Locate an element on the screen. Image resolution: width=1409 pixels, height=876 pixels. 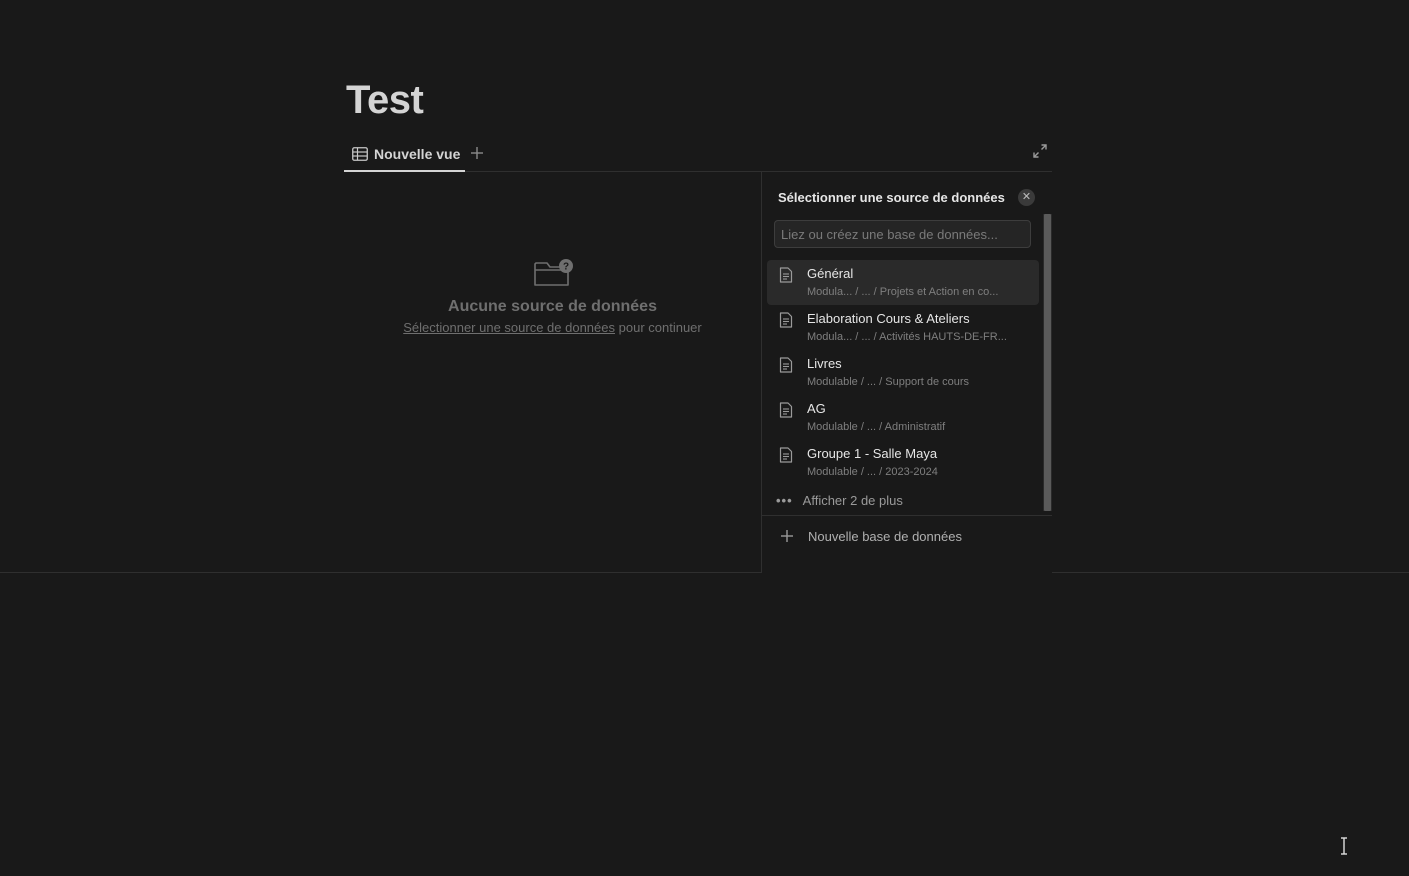
panel-title: Sélectionner une source de données is located at coordinates (891, 197).